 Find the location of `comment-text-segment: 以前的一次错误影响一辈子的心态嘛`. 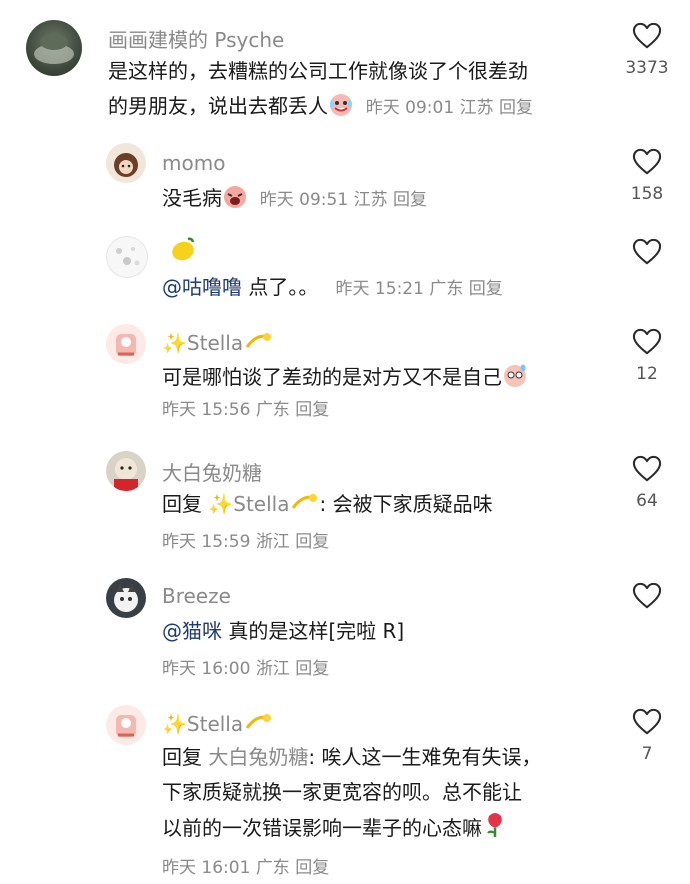

comment-text-segment: 以前的一次错误影响一辈子的心态嘛 is located at coordinates (322, 828).